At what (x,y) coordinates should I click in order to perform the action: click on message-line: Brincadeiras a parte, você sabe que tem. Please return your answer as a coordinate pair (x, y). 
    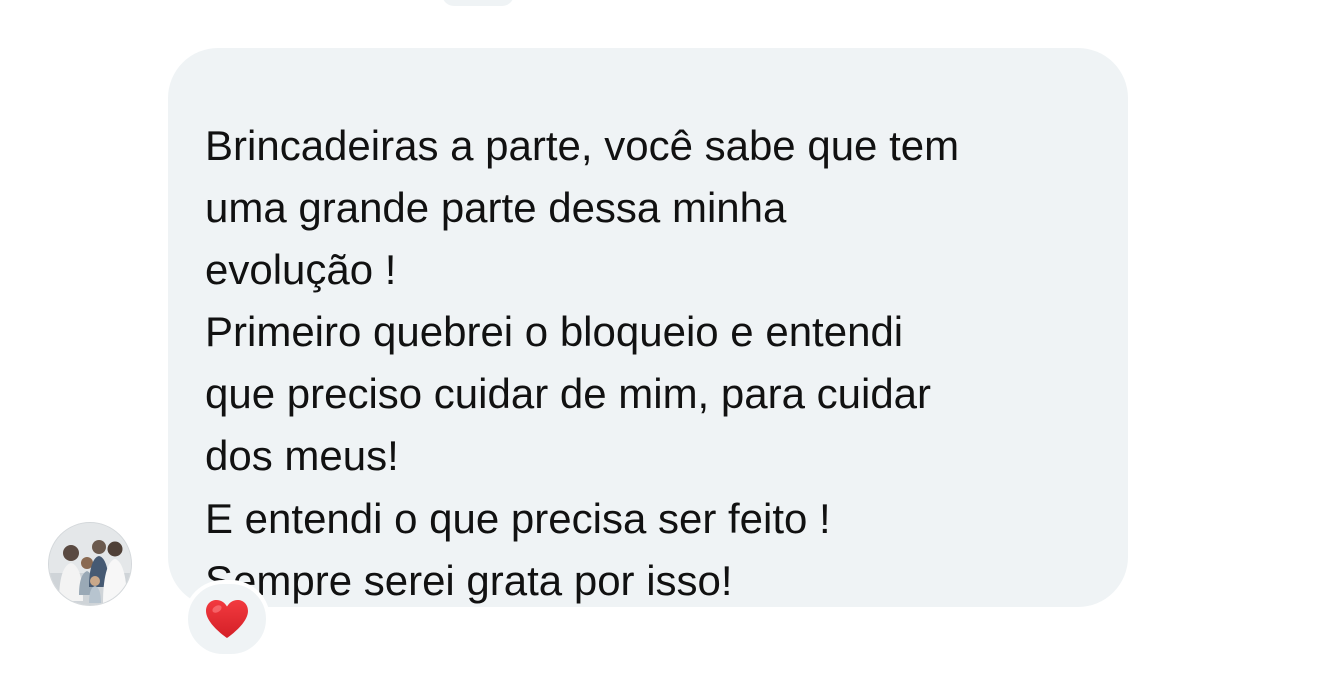
    Looking at the image, I should click on (582, 145).